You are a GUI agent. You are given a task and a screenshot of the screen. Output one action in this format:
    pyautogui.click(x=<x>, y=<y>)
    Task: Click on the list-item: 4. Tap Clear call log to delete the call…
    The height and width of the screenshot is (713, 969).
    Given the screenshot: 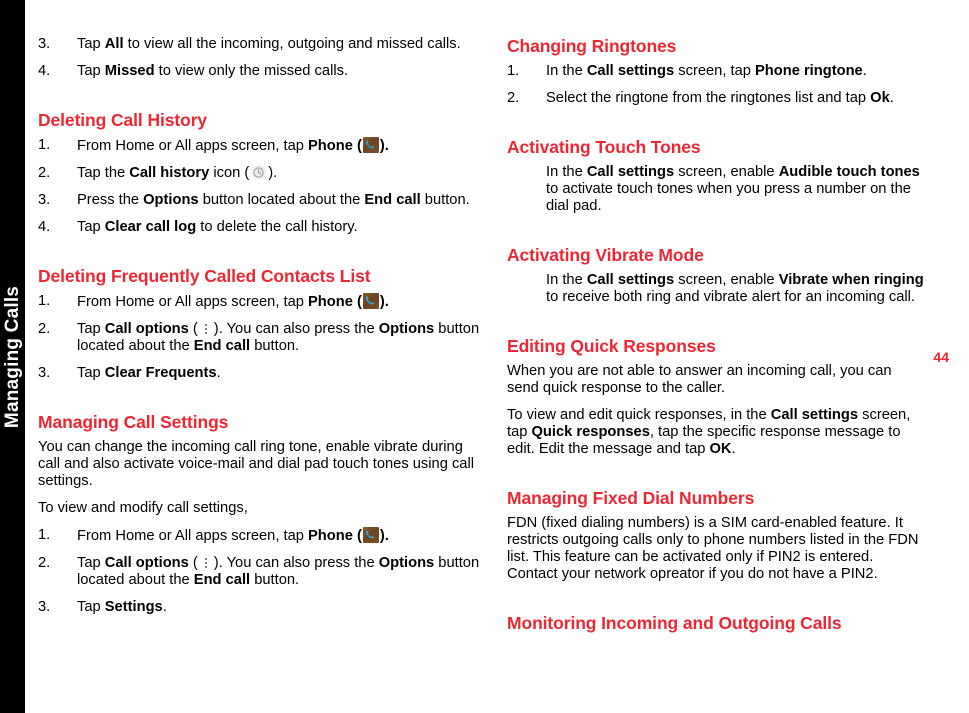 What is the action you would take?
    pyautogui.click(x=261, y=232)
    